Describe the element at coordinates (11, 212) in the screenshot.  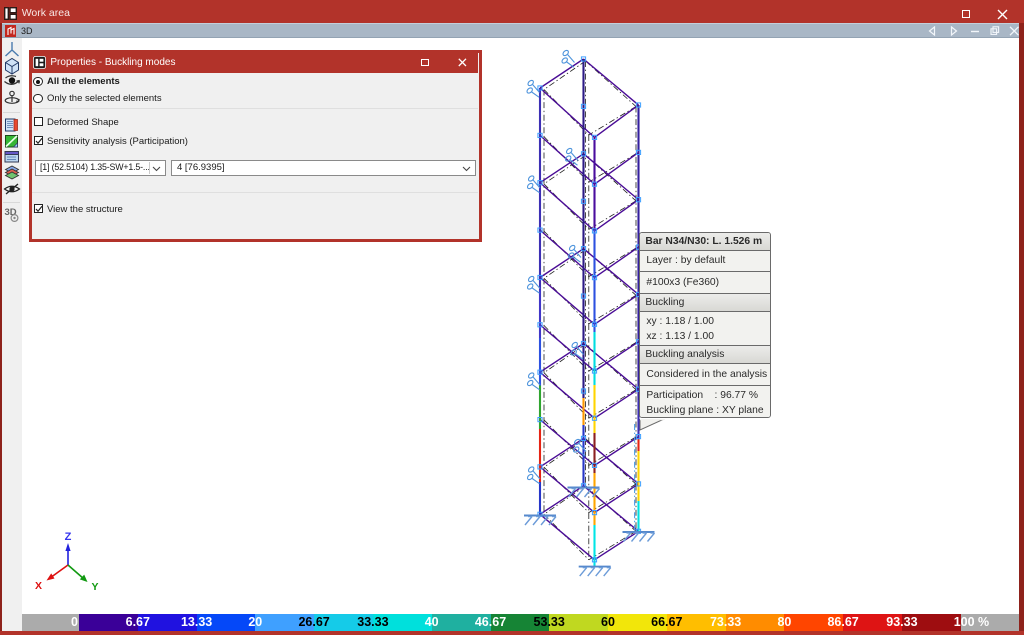
I see `svg-text: 3D` at that location.